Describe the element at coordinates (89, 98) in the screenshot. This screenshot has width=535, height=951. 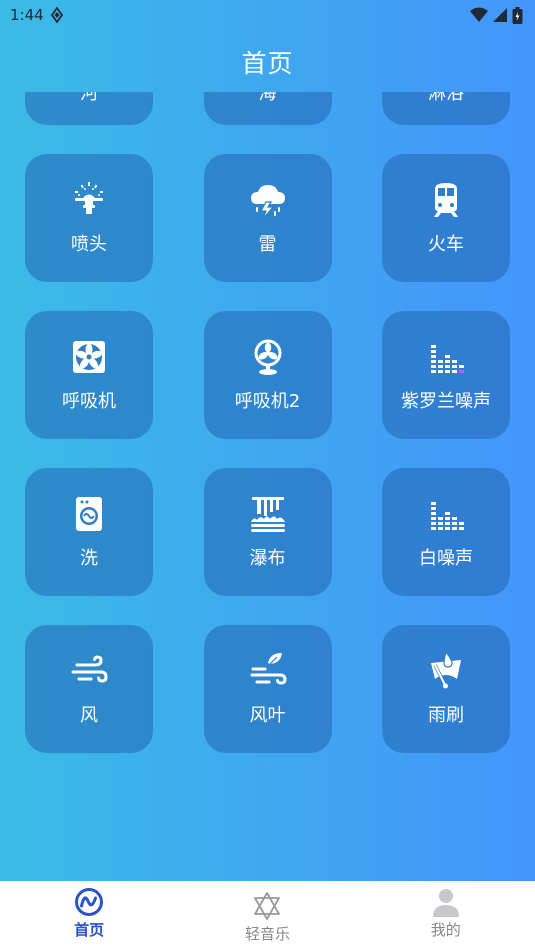
I see `sound-label: 河` at that location.